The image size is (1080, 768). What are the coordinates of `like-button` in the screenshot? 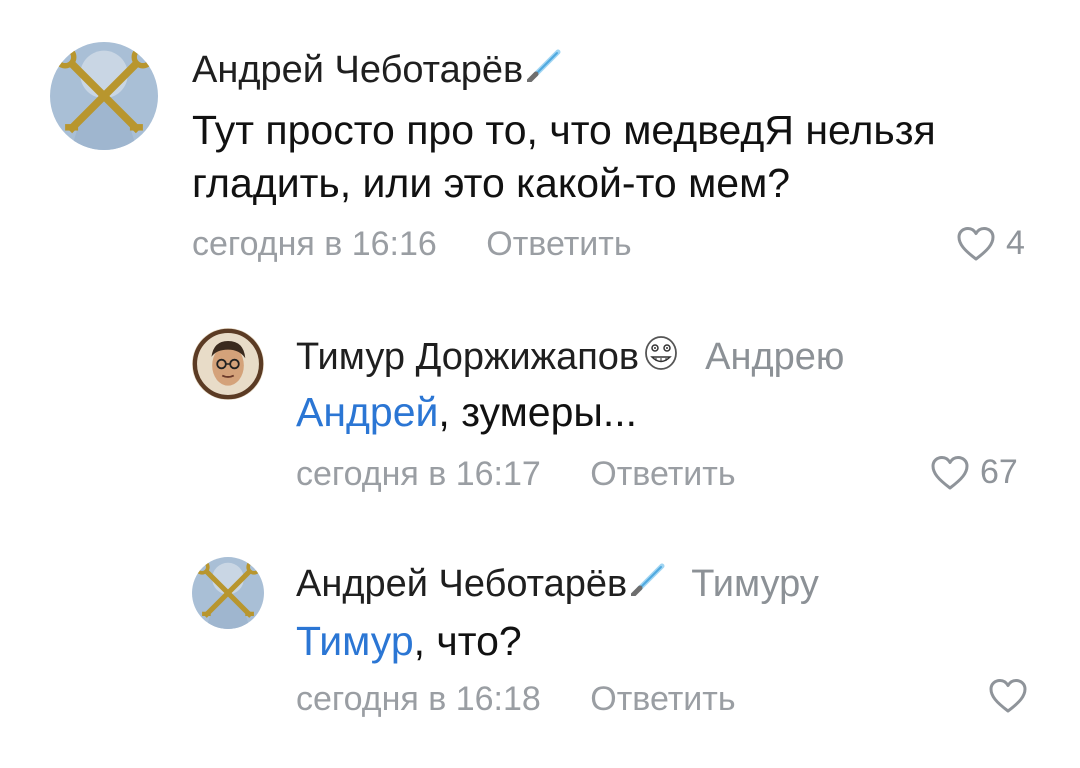 It's located at (1013, 696).